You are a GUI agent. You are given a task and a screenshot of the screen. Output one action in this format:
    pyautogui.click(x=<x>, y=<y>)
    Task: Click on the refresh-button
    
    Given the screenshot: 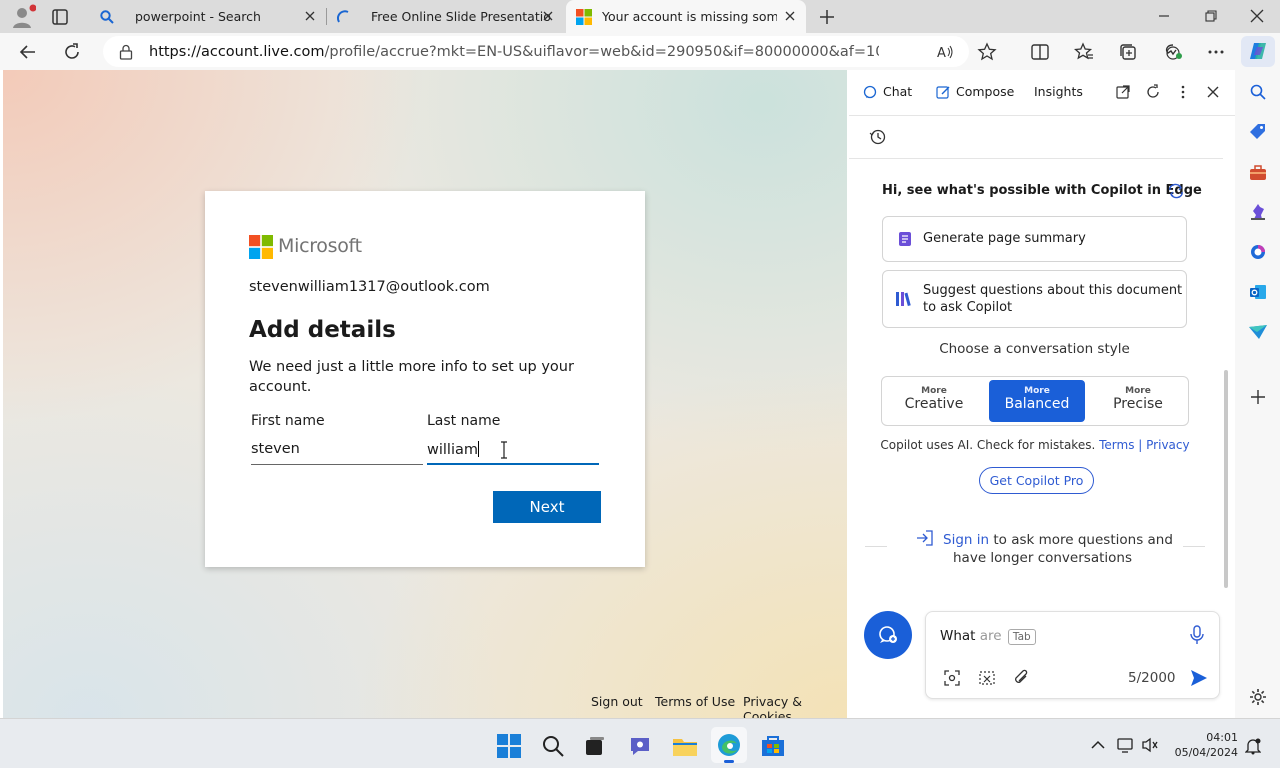 What is the action you would take?
    pyautogui.click(x=72, y=52)
    